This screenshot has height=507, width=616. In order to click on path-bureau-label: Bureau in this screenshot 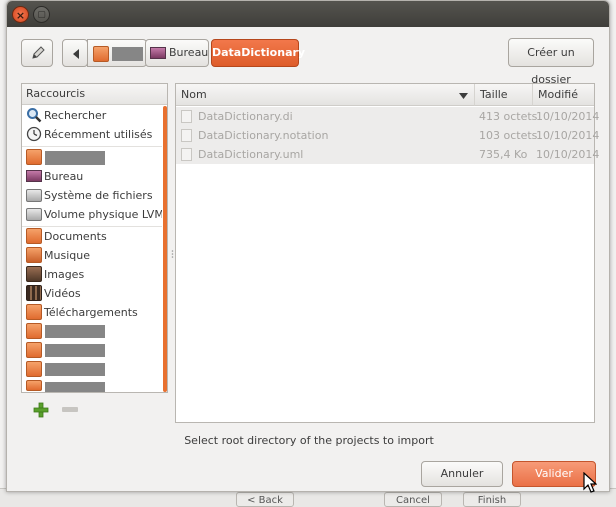, I will do `click(189, 52)`.